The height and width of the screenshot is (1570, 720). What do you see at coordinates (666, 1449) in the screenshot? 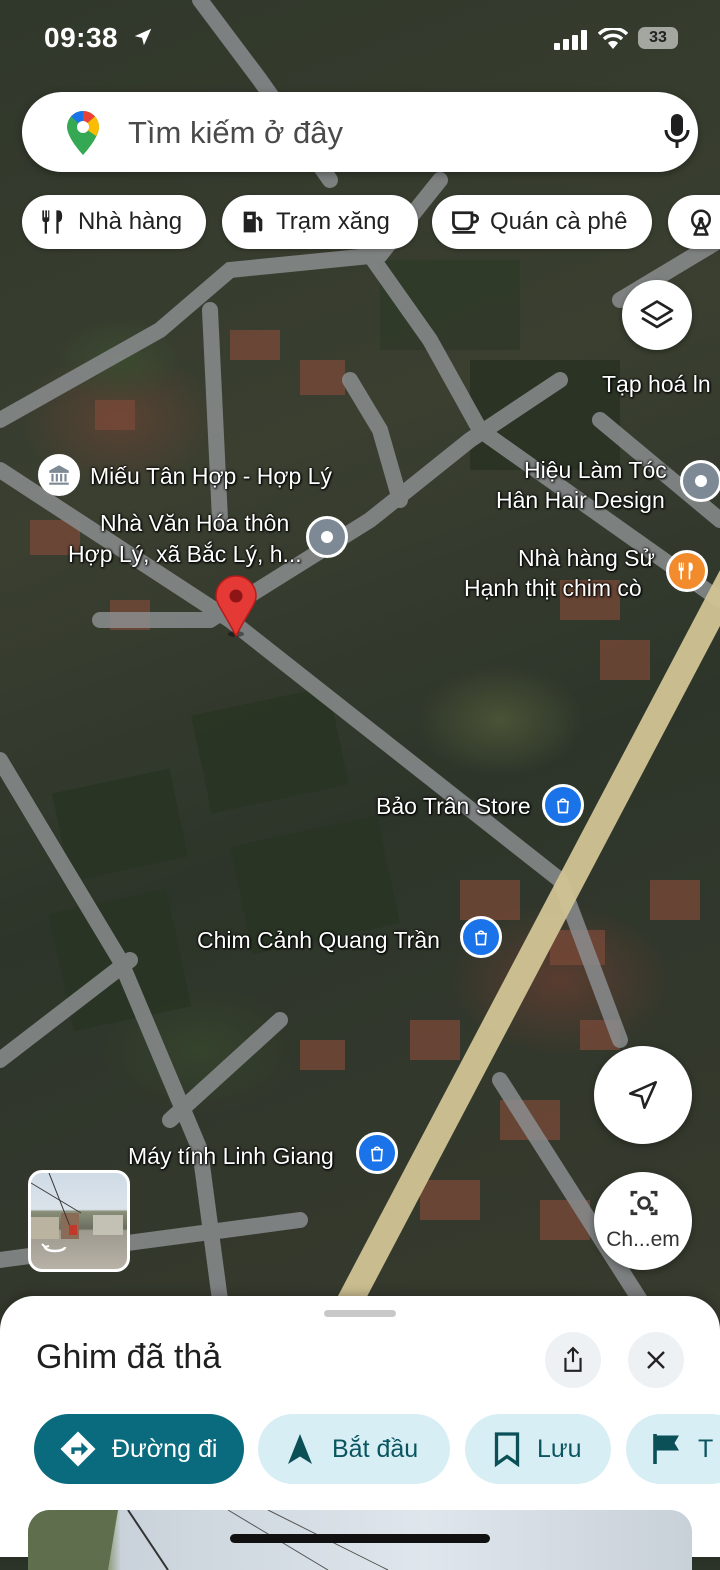
I see `flag-icon` at bounding box center [666, 1449].